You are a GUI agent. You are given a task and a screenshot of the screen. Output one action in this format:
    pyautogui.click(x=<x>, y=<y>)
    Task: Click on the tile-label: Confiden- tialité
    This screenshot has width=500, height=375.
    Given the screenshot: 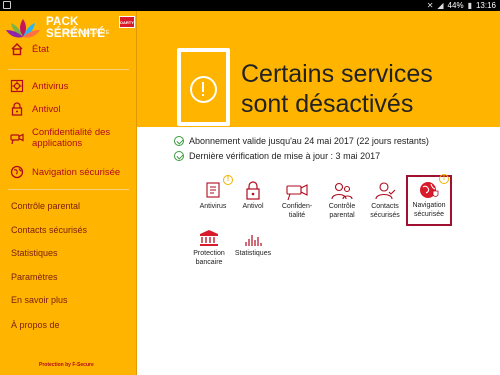 What is the action you would take?
    pyautogui.click(x=297, y=211)
    